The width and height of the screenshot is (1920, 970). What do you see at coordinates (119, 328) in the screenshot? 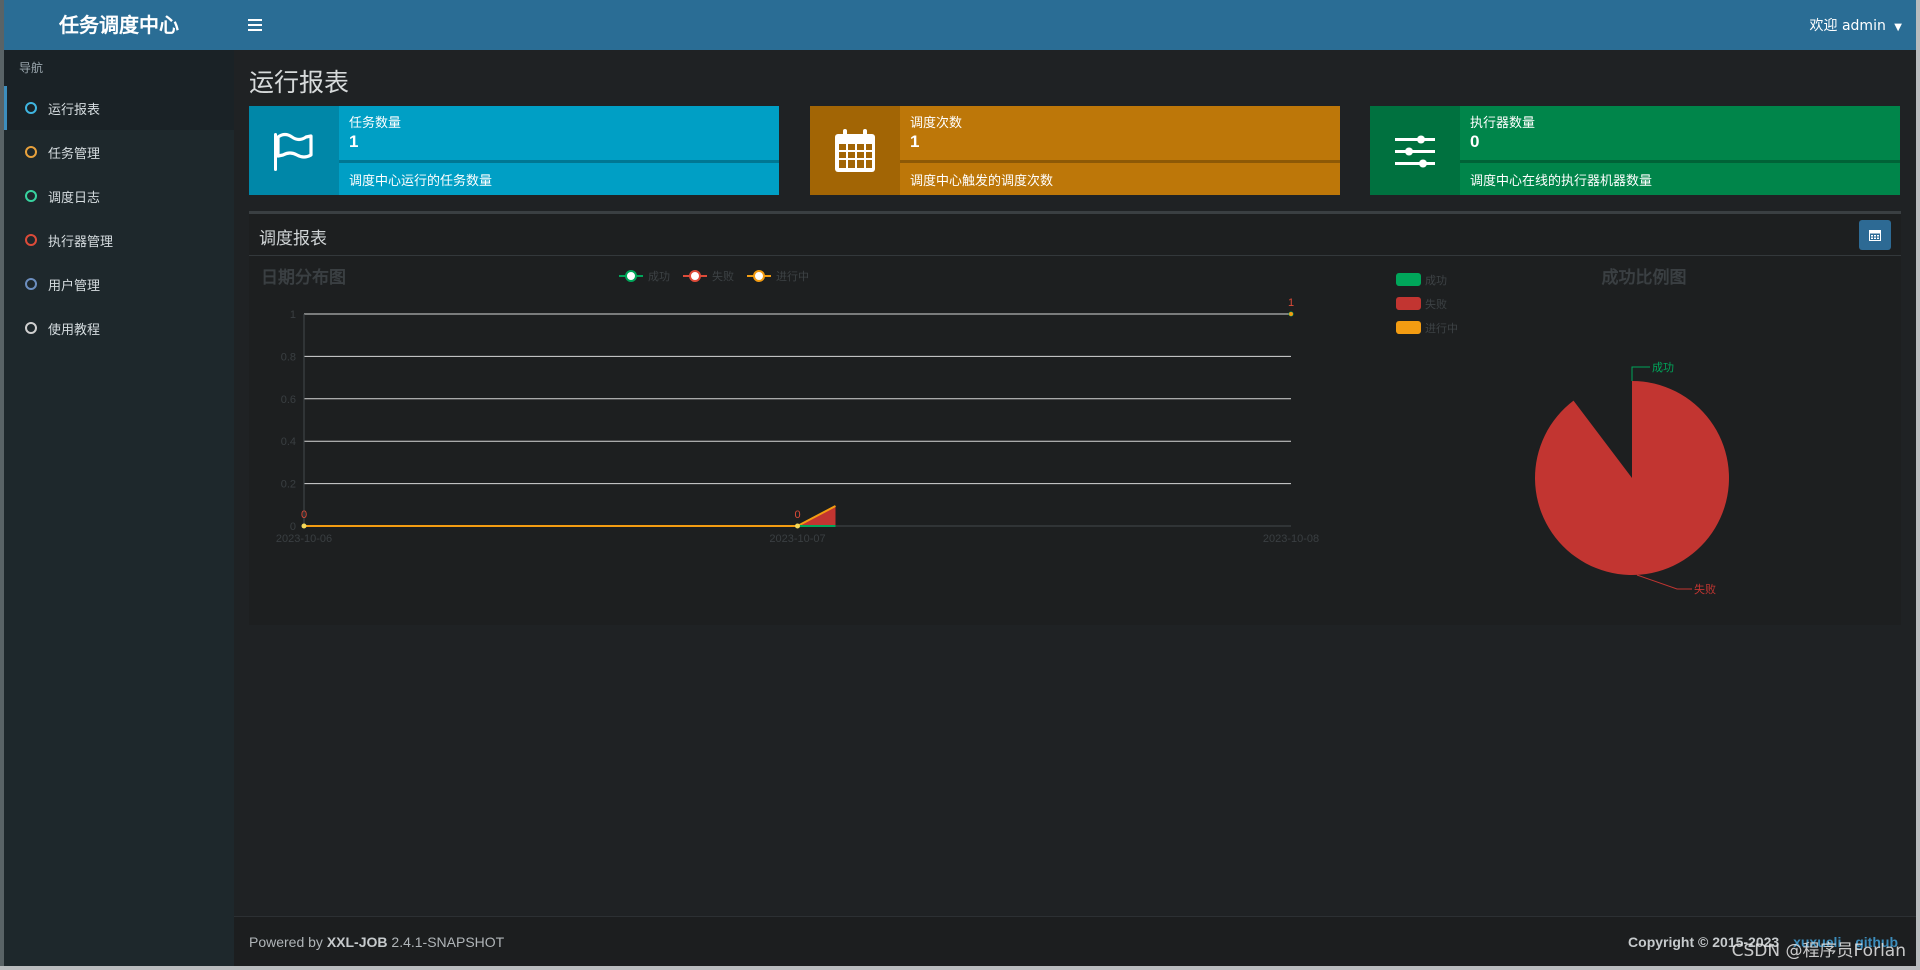
I see `sidebar-item-tutorial: 使用教程` at bounding box center [119, 328].